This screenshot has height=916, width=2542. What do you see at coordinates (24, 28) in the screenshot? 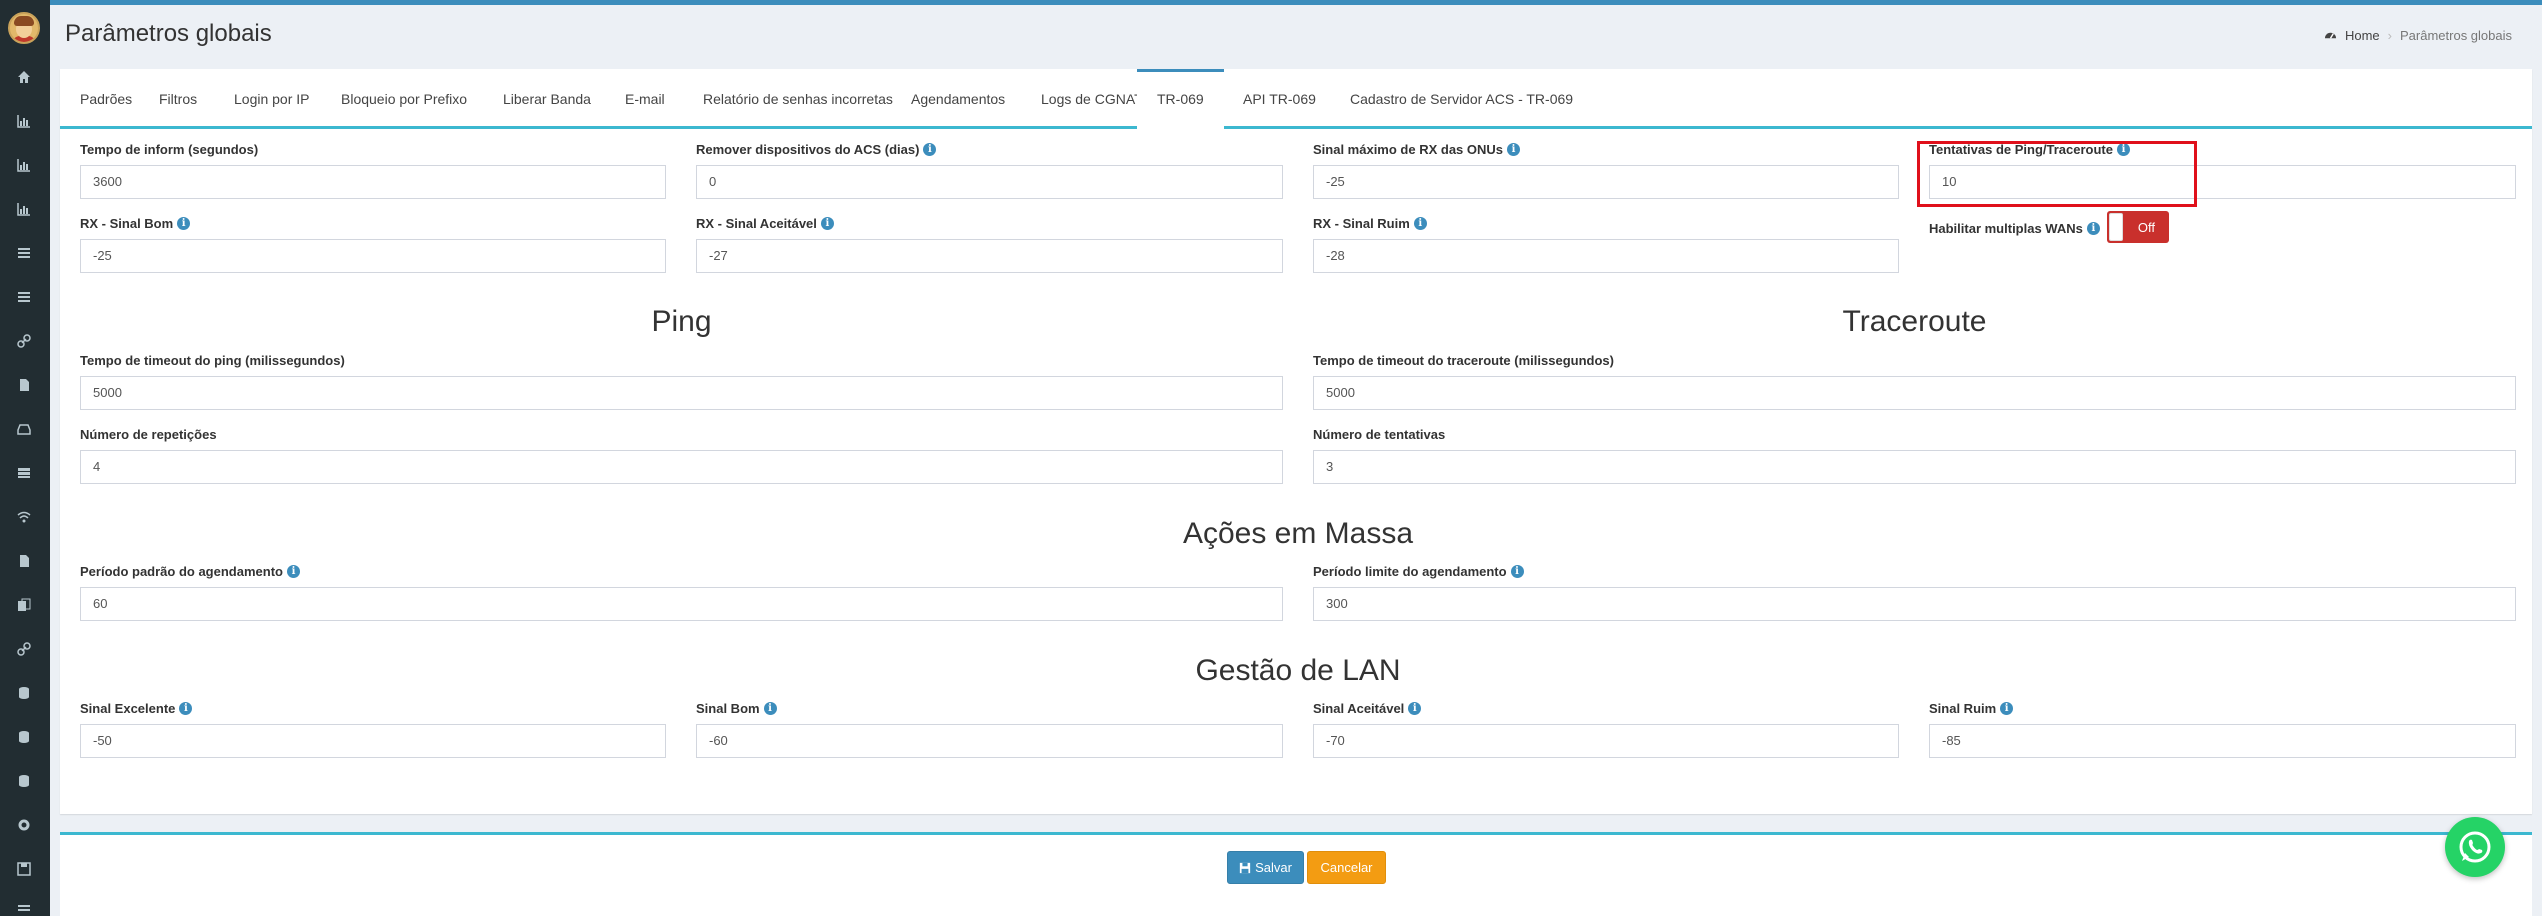
I see `avatar` at bounding box center [24, 28].